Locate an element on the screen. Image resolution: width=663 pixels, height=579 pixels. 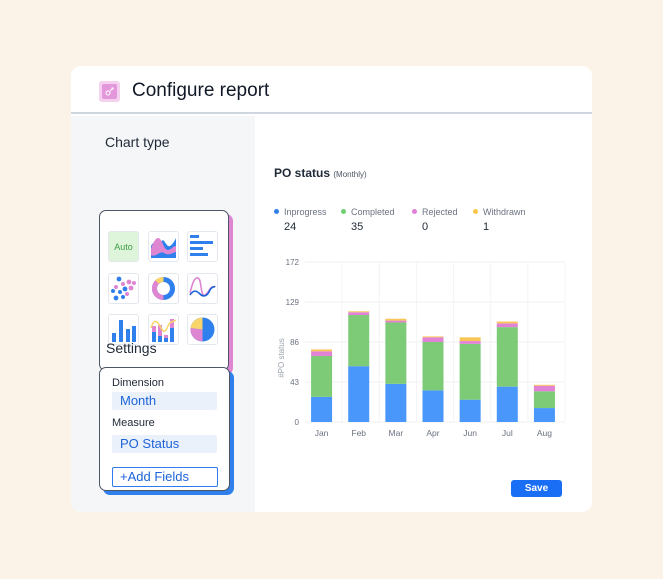
y-tick-label: 43 is located at coordinates (294, 382).